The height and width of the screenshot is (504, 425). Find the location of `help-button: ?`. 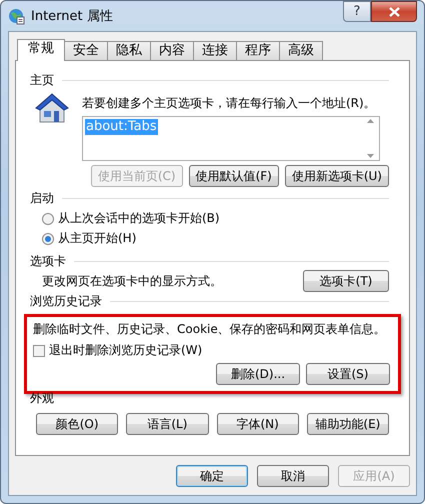

help-button: ? is located at coordinates (357, 11).